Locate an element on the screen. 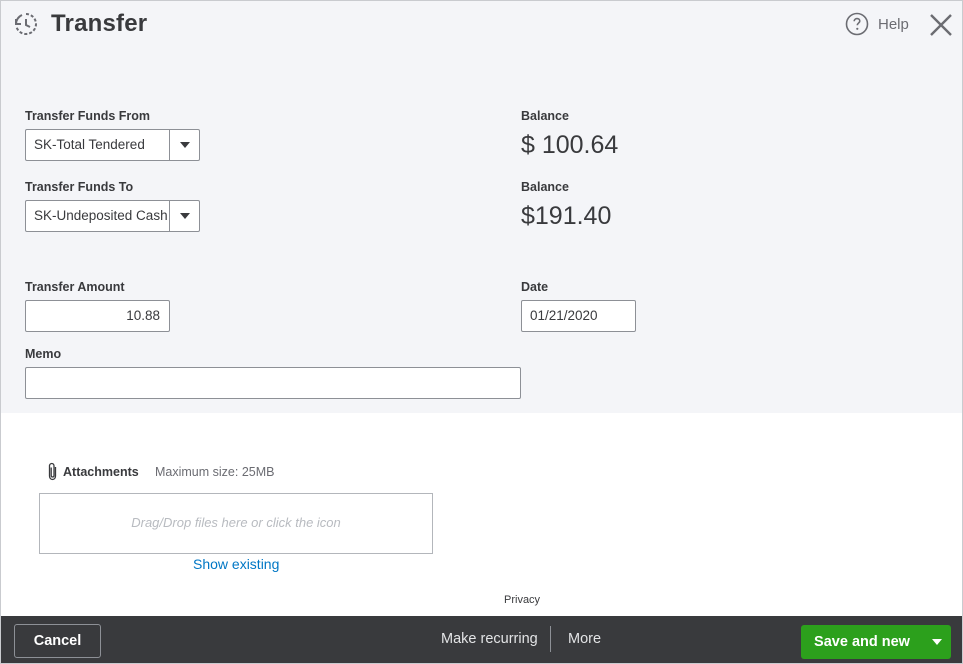 The height and width of the screenshot is (664, 963). transfer-to-label: Transfer Funds To is located at coordinates (79, 187).